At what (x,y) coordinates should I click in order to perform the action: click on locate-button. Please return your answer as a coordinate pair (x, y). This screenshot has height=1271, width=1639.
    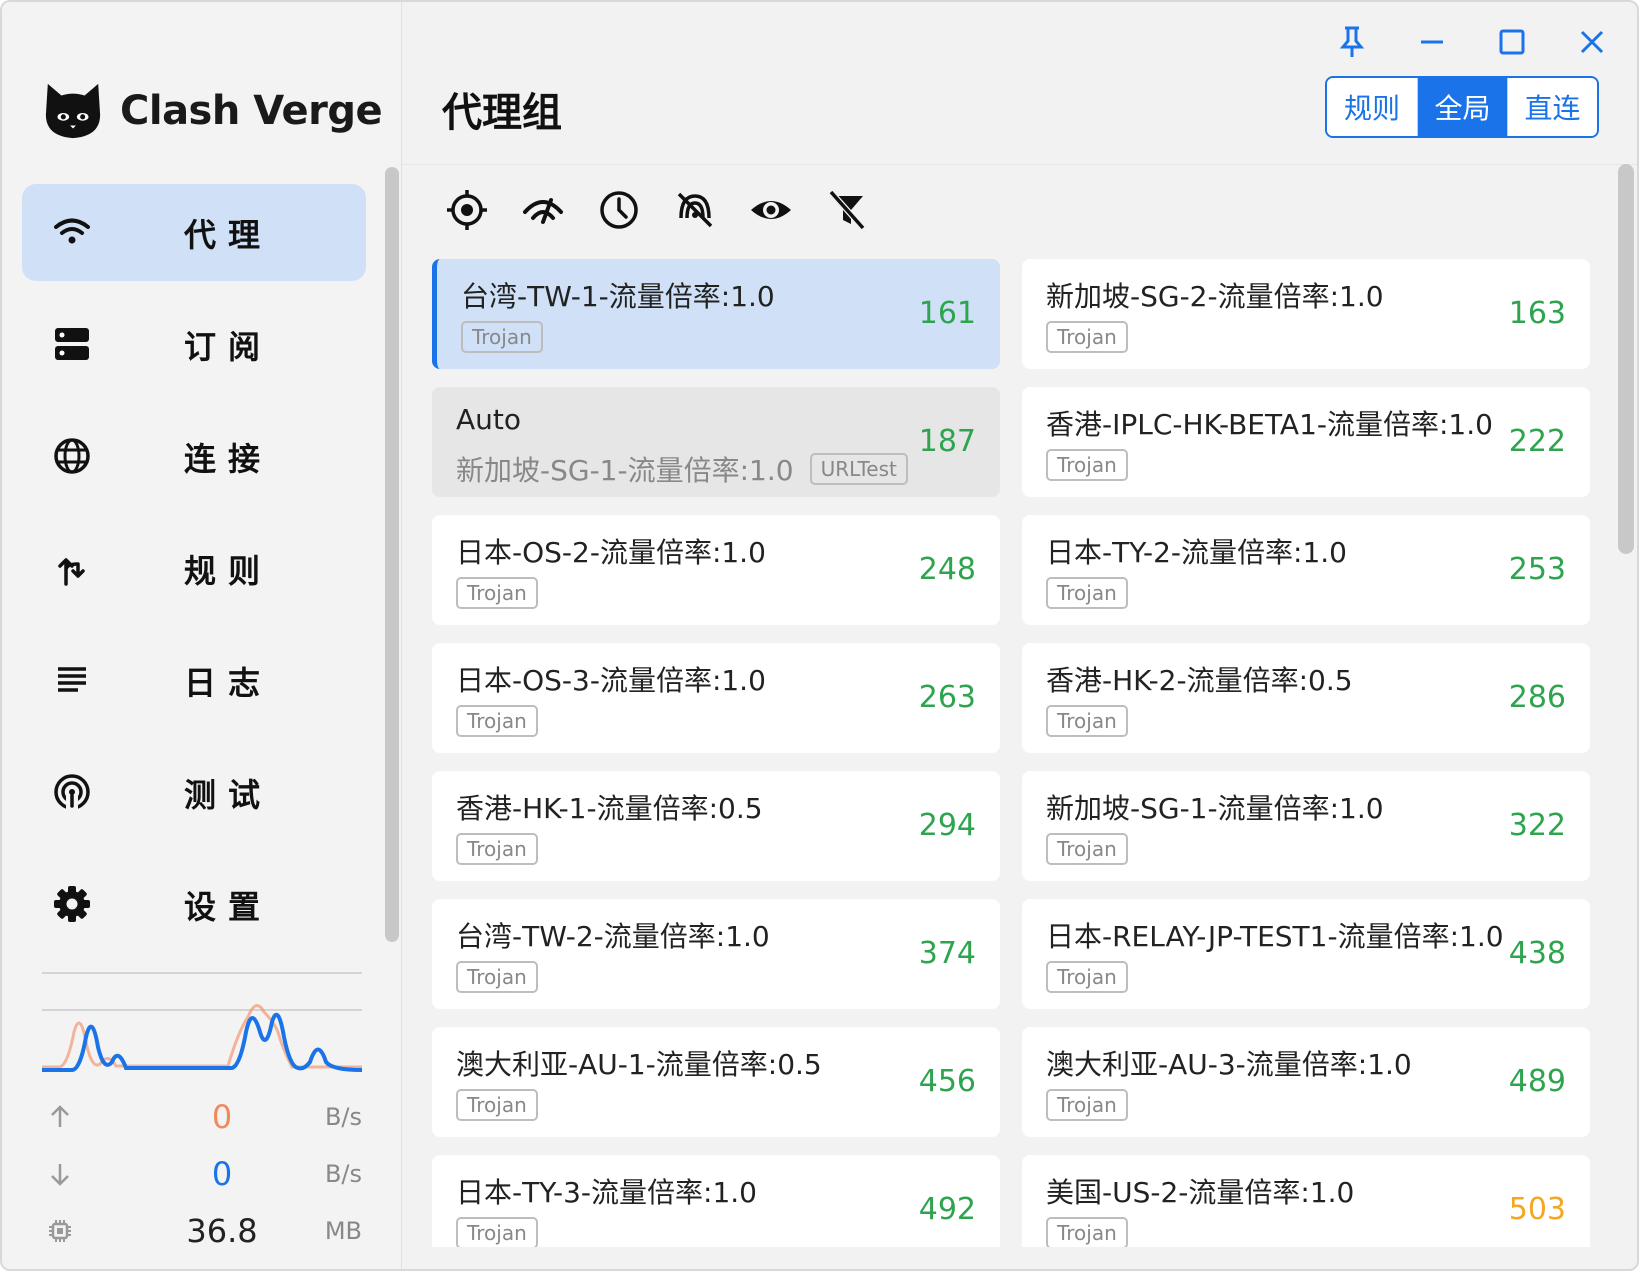
    Looking at the image, I should click on (467, 210).